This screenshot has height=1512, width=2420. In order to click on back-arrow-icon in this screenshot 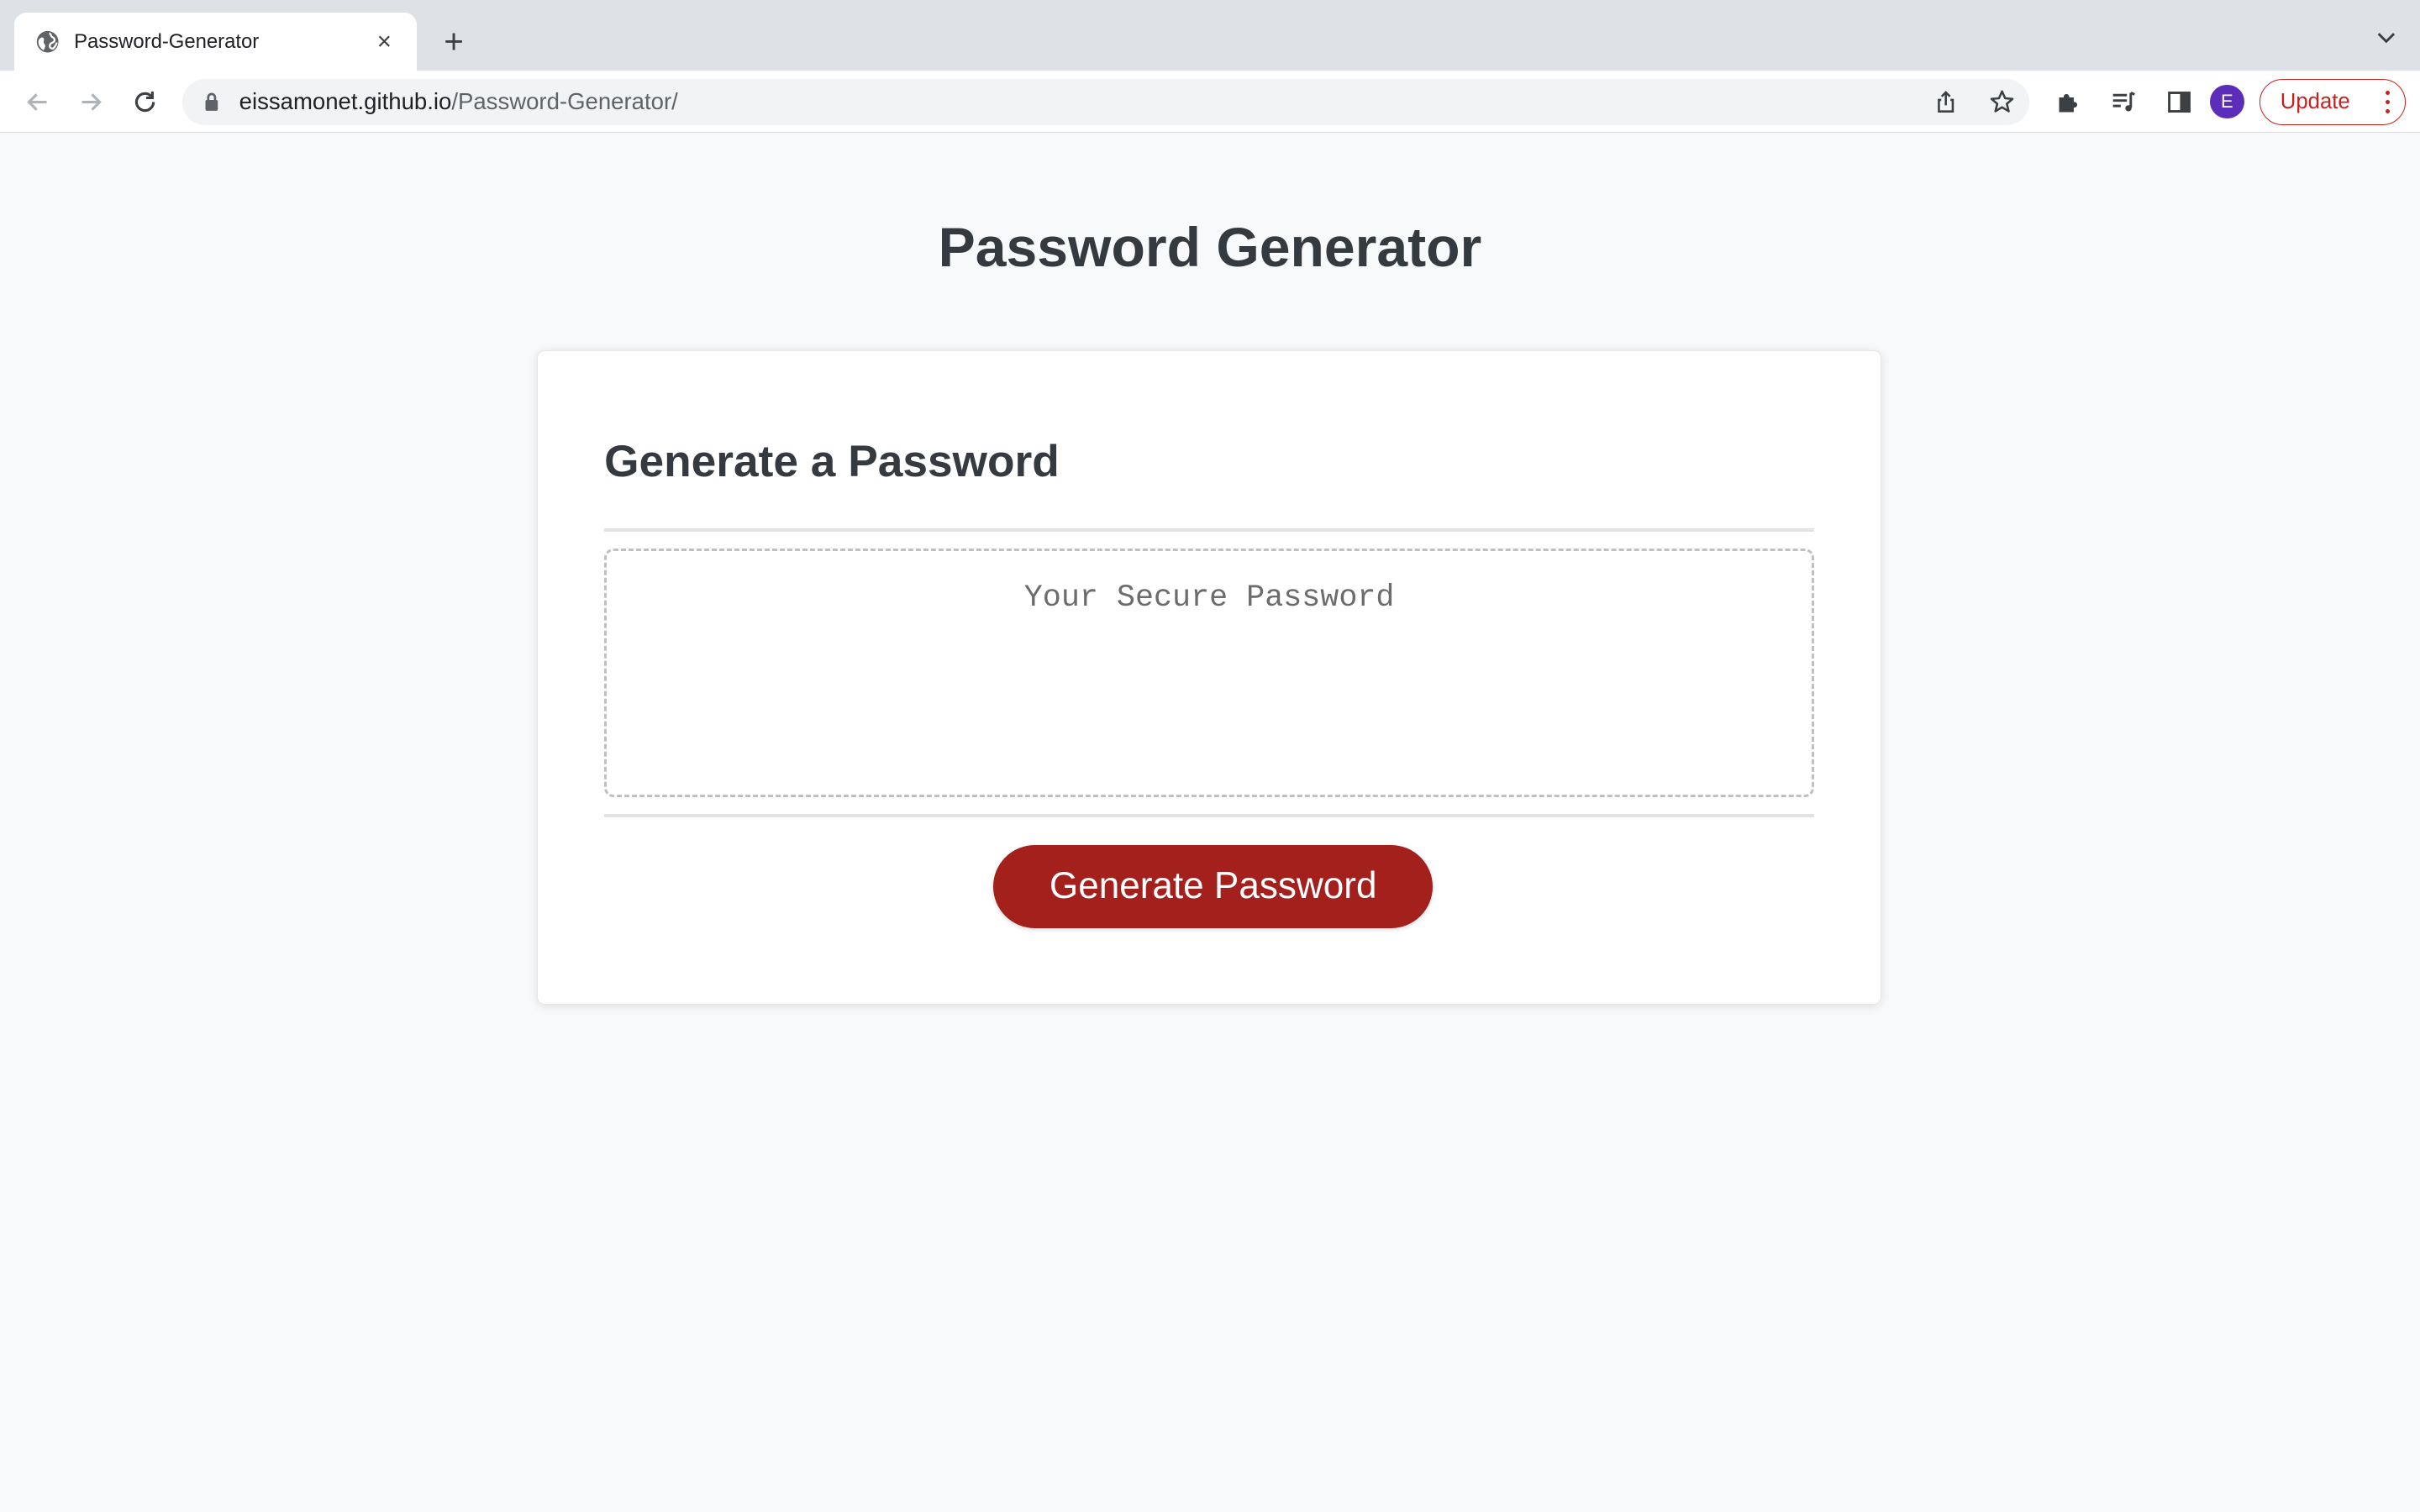, I will do `click(36, 101)`.